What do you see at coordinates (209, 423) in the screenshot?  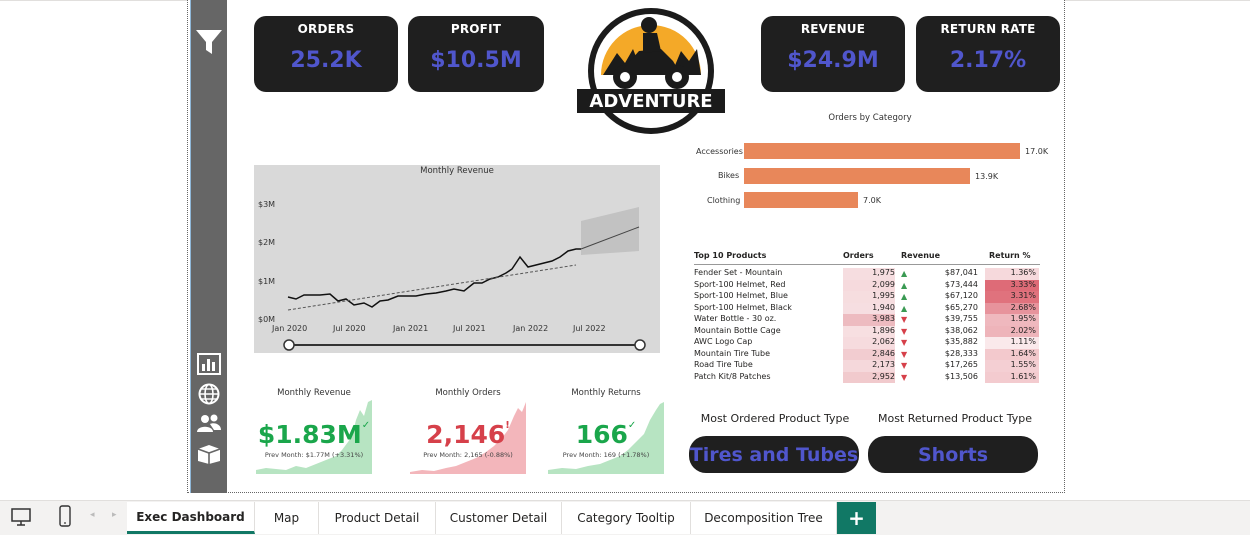 I see `customers-icon` at bounding box center [209, 423].